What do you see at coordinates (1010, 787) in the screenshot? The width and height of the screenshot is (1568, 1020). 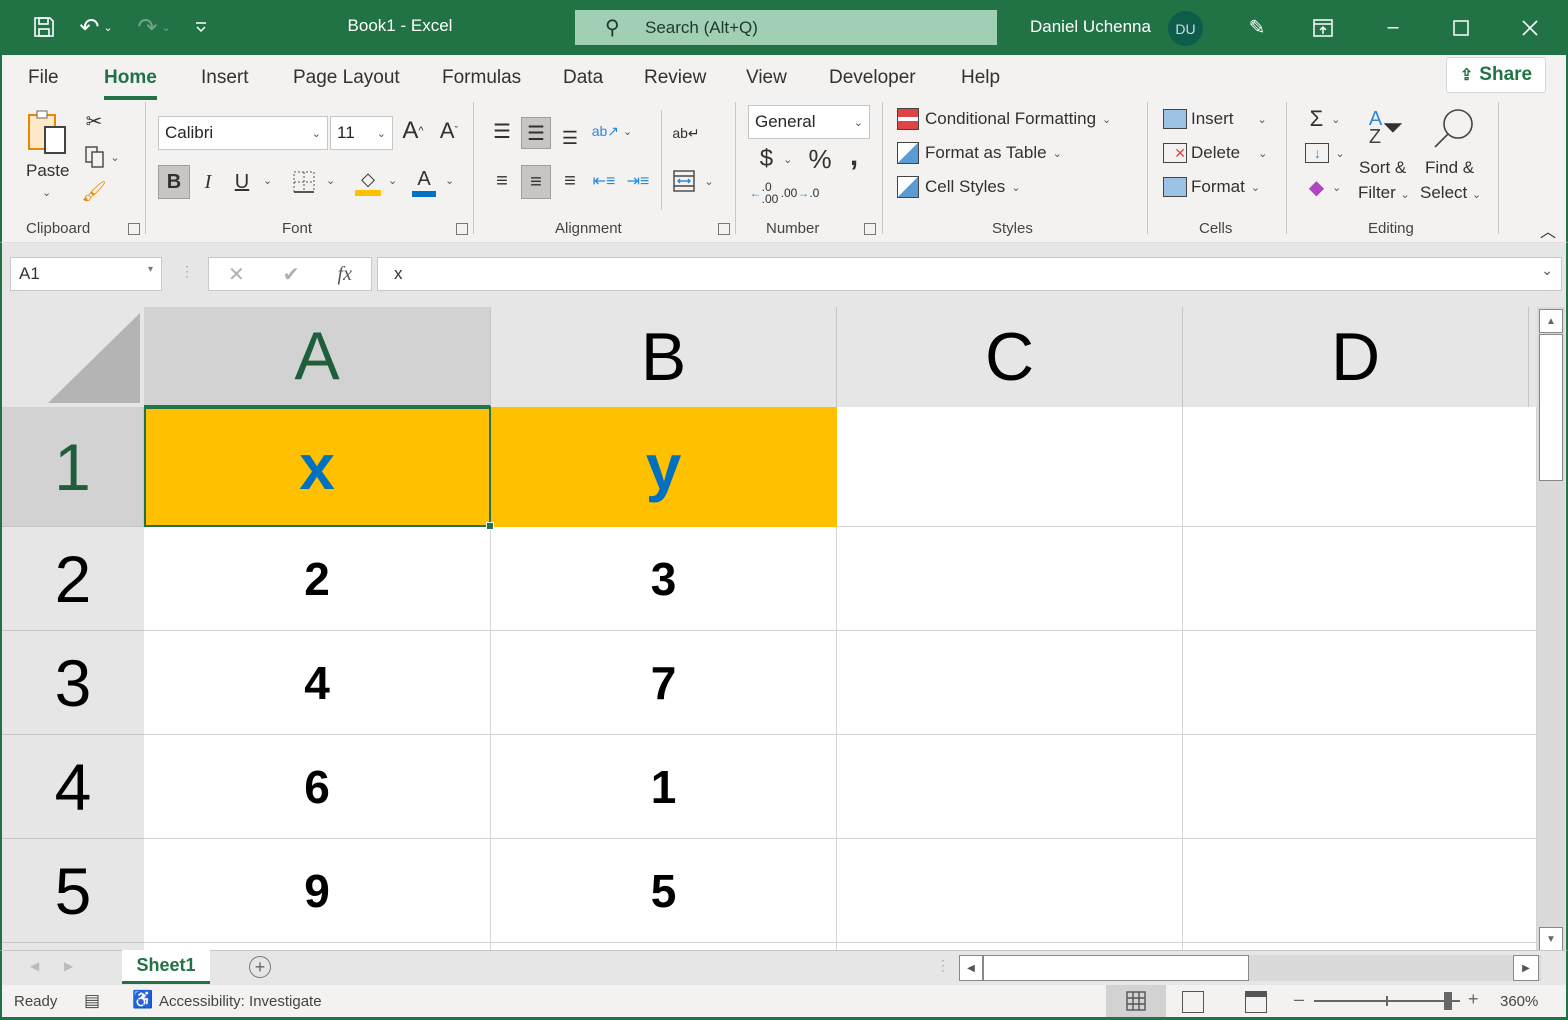 I see `cell-c4` at bounding box center [1010, 787].